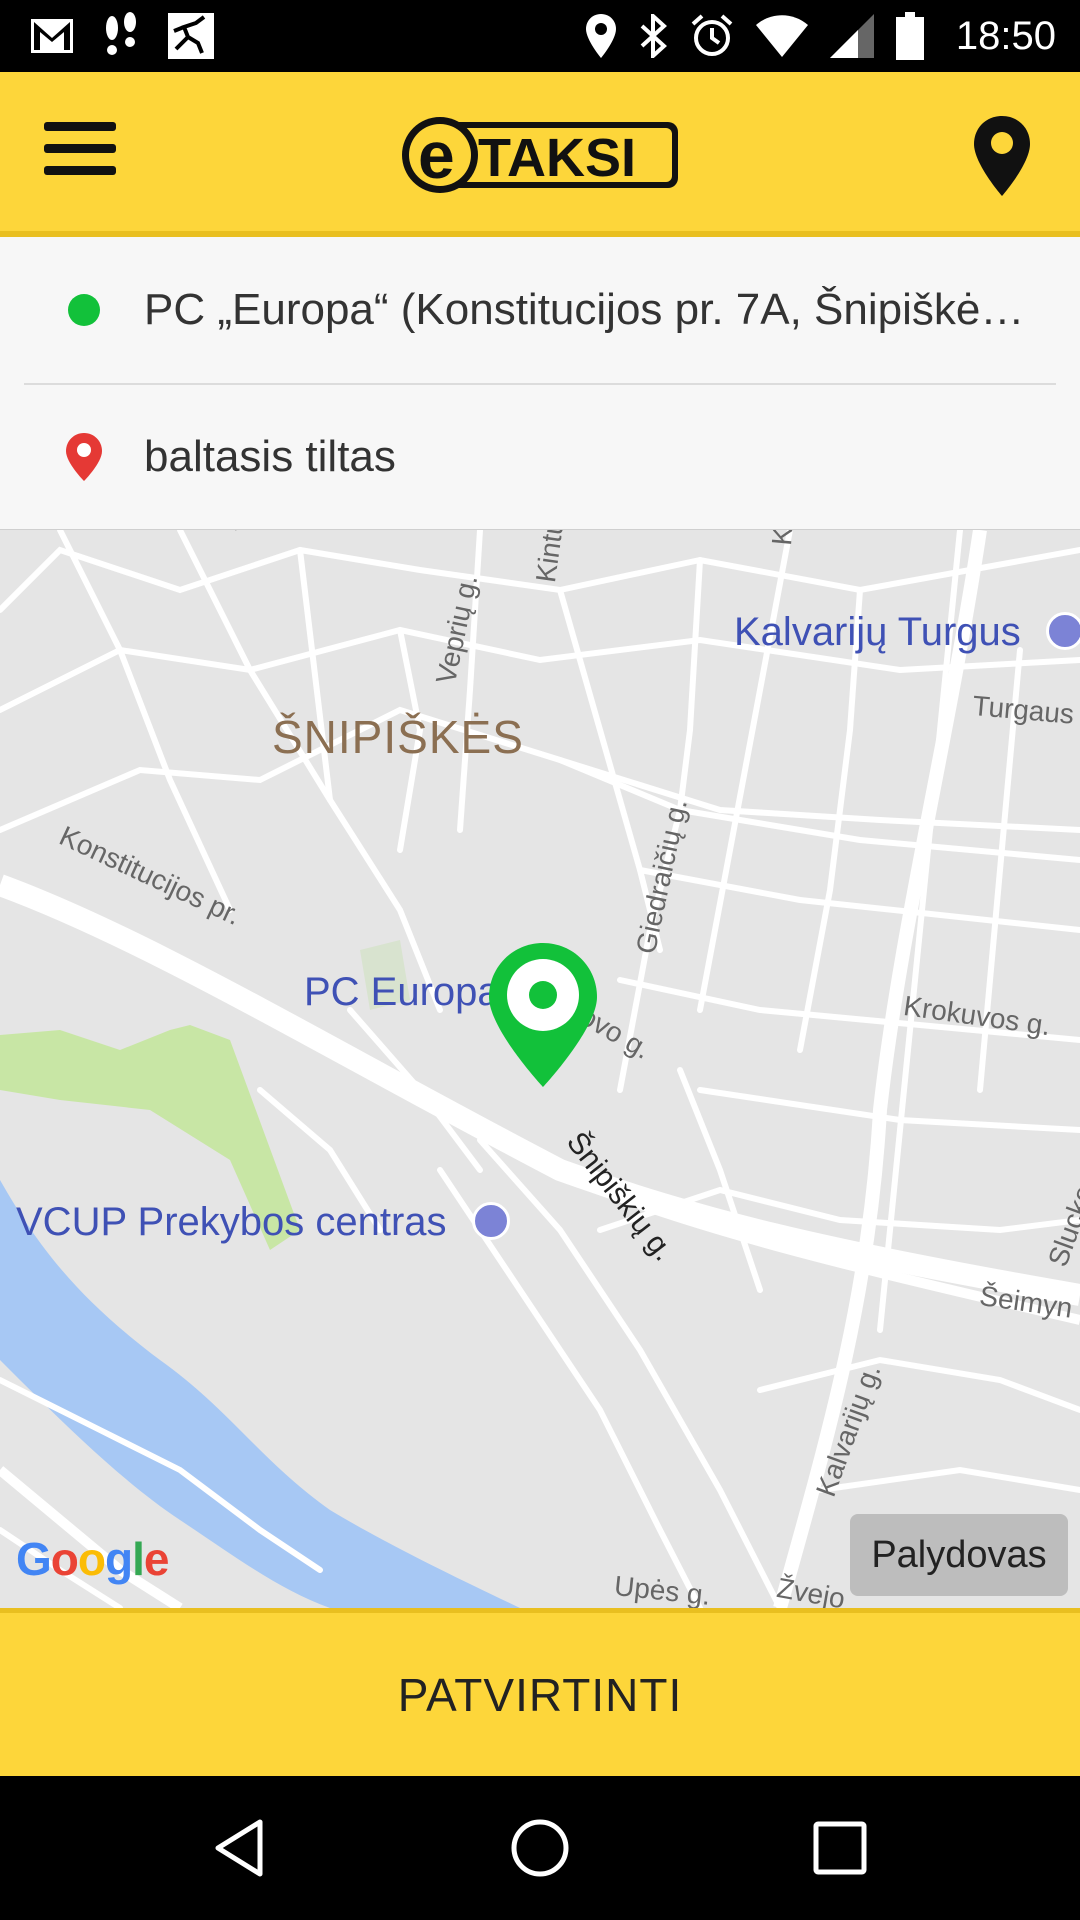 The width and height of the screenshot is (1080, 1920). What do you see at coordinates (909, 36) in the screenshot?
I see `battery-icon` at bounding box center [909, 36].